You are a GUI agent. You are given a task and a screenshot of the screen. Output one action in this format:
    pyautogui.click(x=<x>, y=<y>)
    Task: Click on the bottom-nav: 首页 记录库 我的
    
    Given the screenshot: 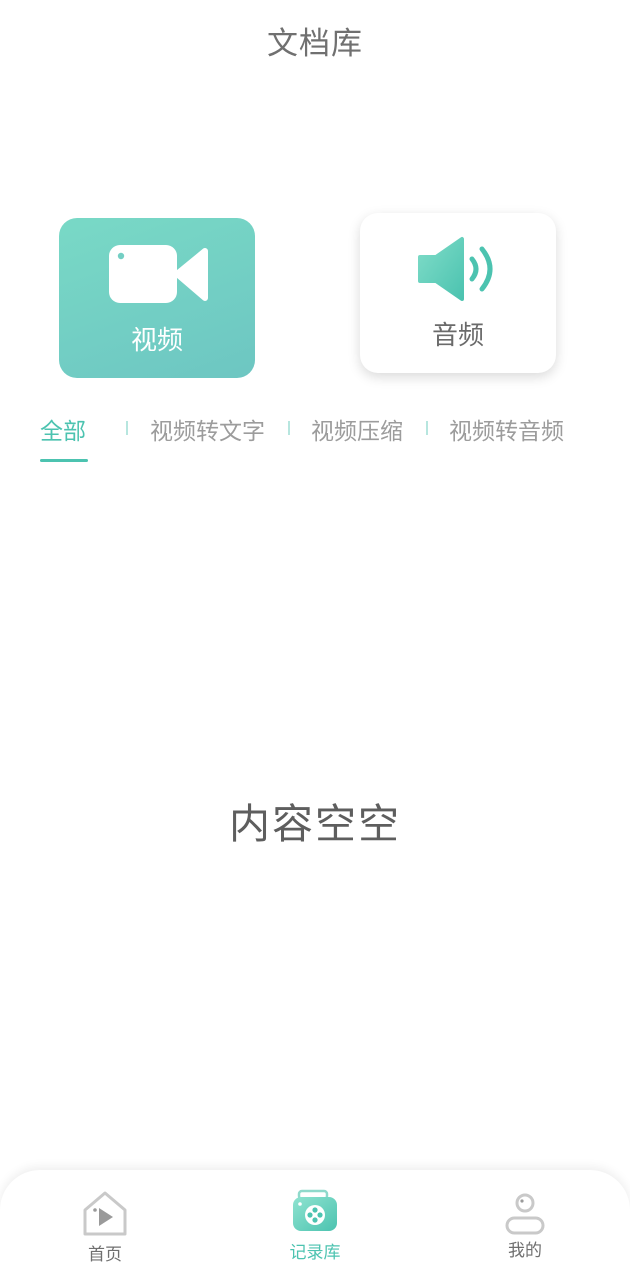 What is the action you would take?
    pyautogui.click(x=315, y=1225)
    